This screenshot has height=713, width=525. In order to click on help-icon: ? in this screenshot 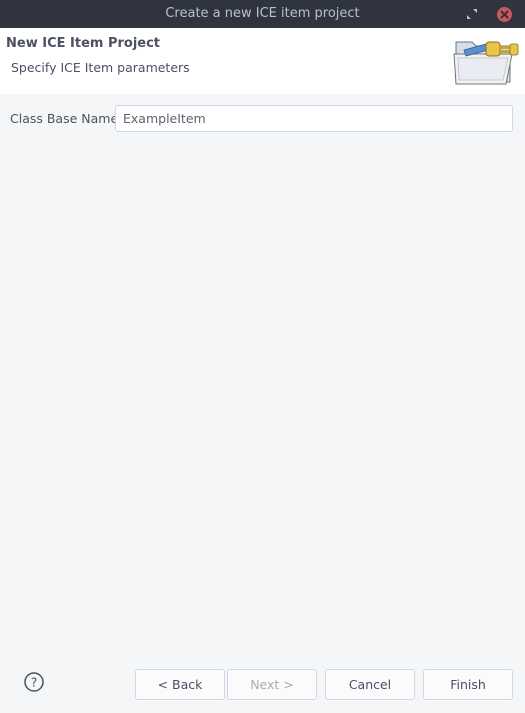, I will do `click(34, 682)`.